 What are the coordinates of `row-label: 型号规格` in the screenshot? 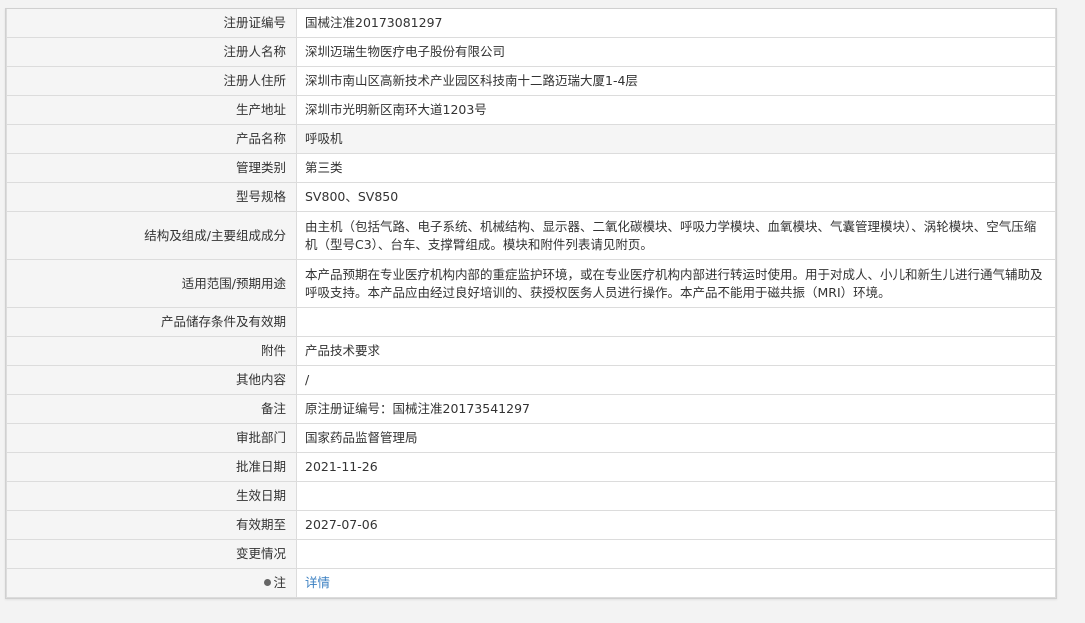 It's located at (151, 197).